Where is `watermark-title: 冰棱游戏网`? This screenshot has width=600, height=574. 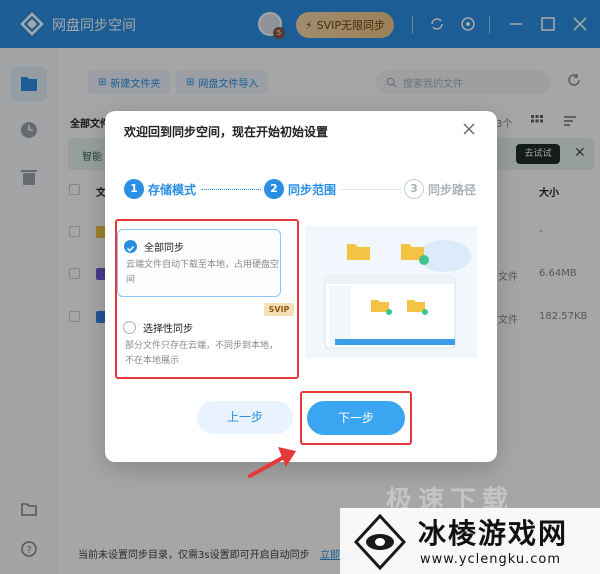
watermark-title: 冰棱游戏网 is located at coordinates (493, 533).